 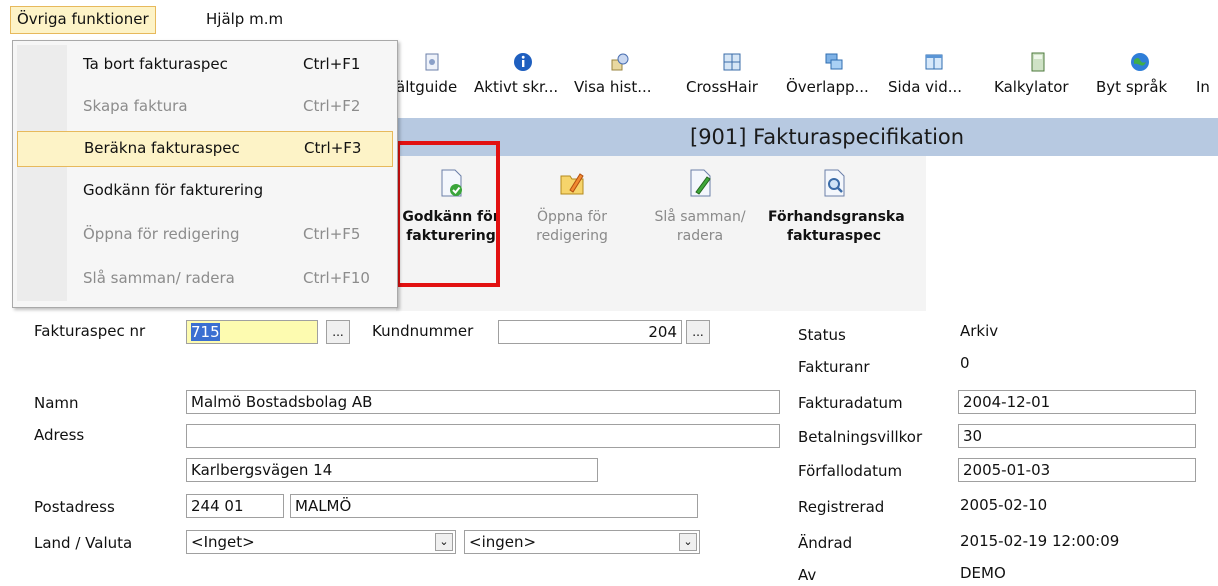 I want to click on overlap-icon, so click(x=834, y=61).